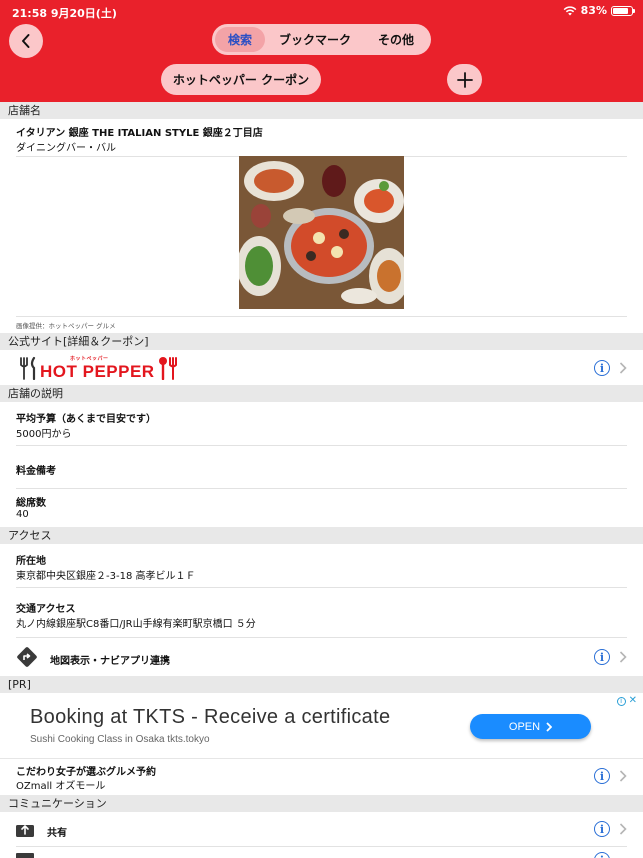 This screenshot has width=643, height=858. What do you see at coordinates (44, 434) in the screenshot?
I see `budget-value: 5000円から` at bounding box center [44, 434].